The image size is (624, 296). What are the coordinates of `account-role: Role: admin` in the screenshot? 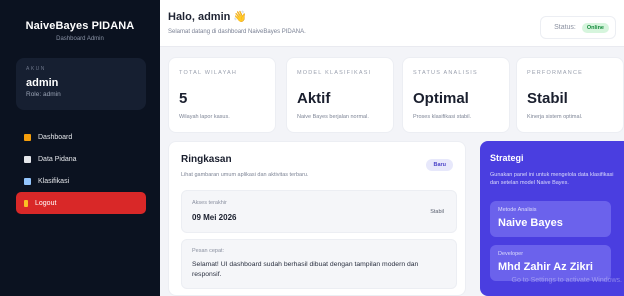 It's located at (43, 94).